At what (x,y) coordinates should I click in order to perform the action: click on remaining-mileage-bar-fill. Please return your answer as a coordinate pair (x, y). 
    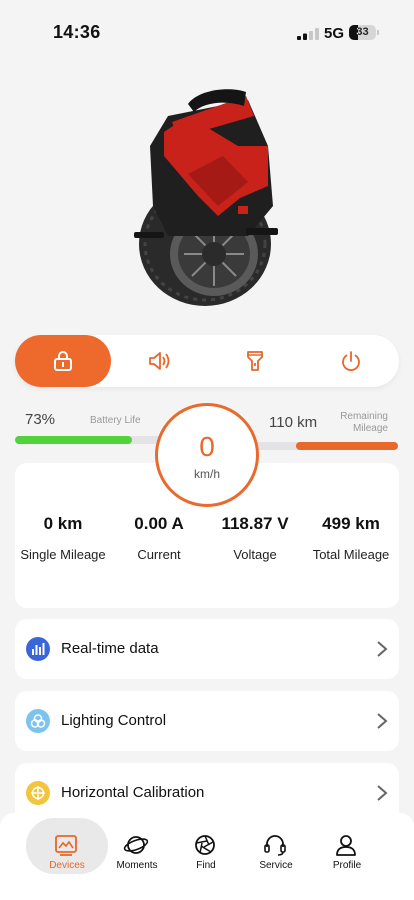
    Looking at the image, I should click on (347, 446).